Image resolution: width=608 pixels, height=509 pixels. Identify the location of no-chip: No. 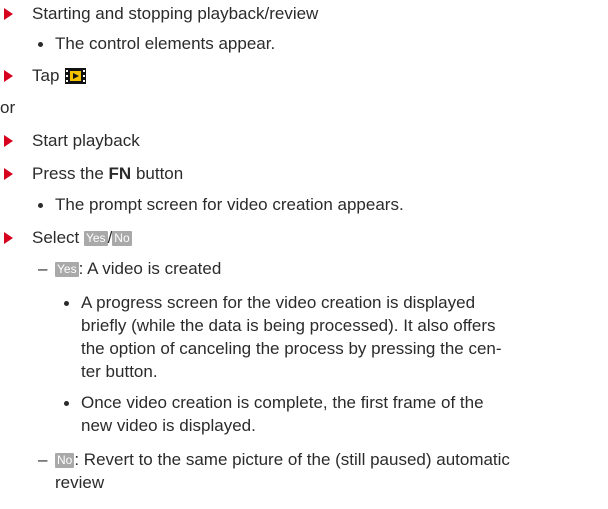
(65, 460).